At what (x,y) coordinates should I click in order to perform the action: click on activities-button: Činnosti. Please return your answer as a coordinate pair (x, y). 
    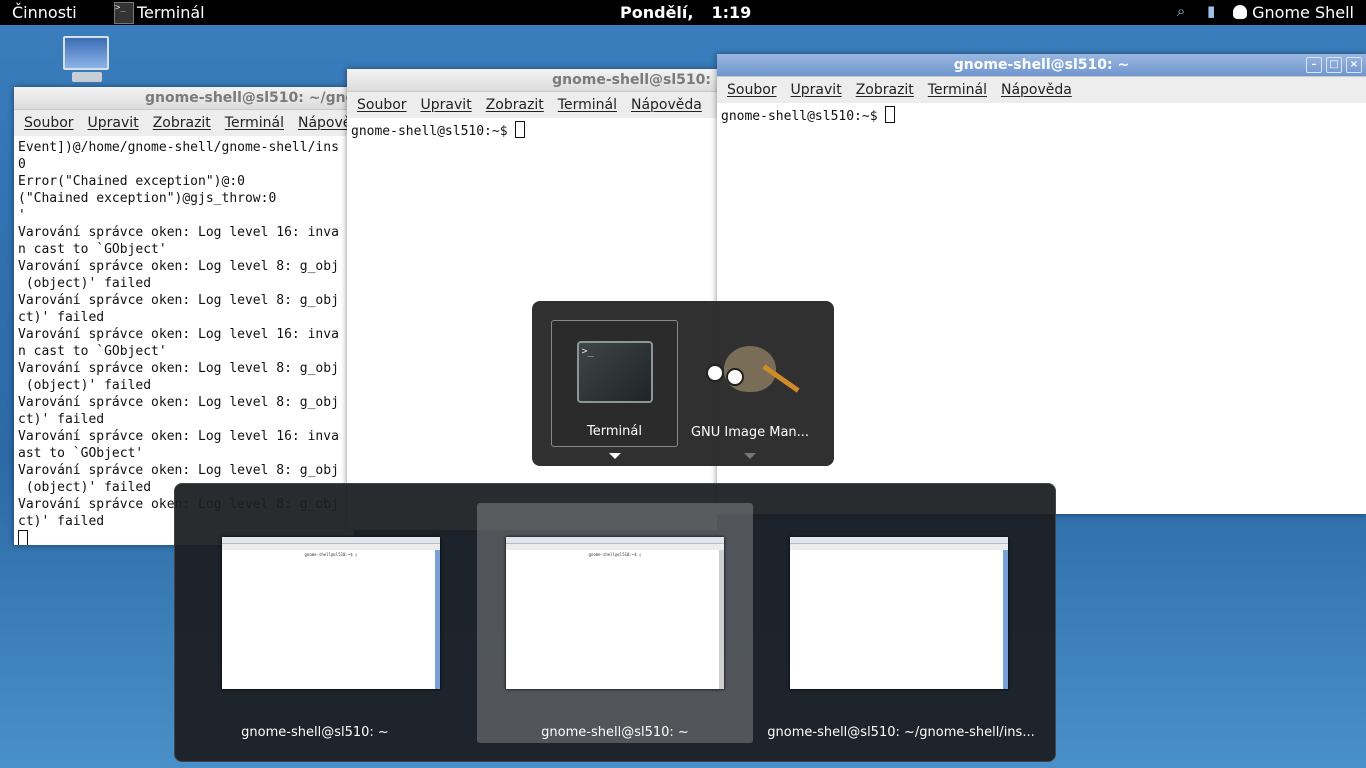
    Looking at the image, I should click on (44, 12).